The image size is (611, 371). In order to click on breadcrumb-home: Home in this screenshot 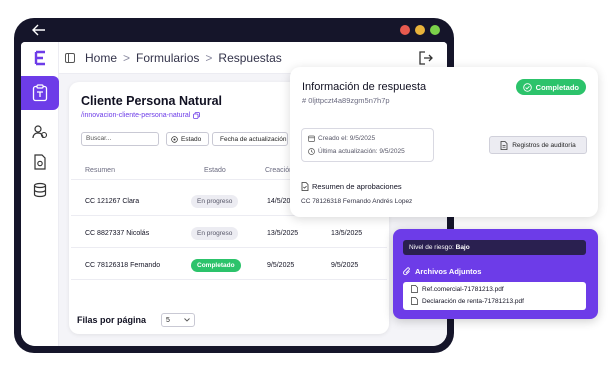, I will do `click(101, 58)`.